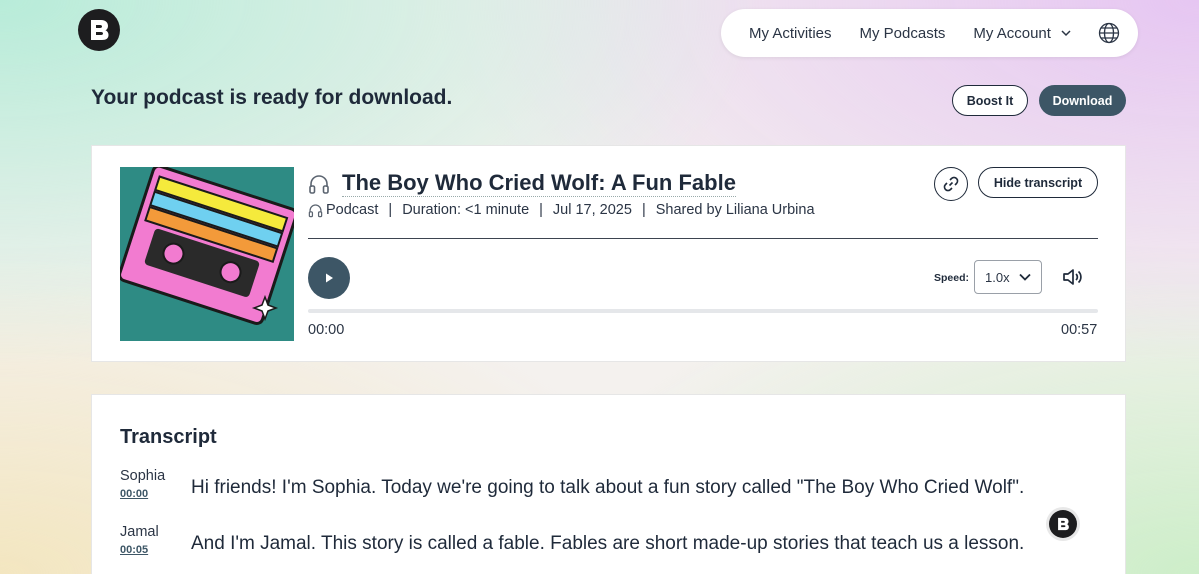  Describe the element at coordinates (1082, 100) in the screenshot. I see `download-button: Download` at that location.